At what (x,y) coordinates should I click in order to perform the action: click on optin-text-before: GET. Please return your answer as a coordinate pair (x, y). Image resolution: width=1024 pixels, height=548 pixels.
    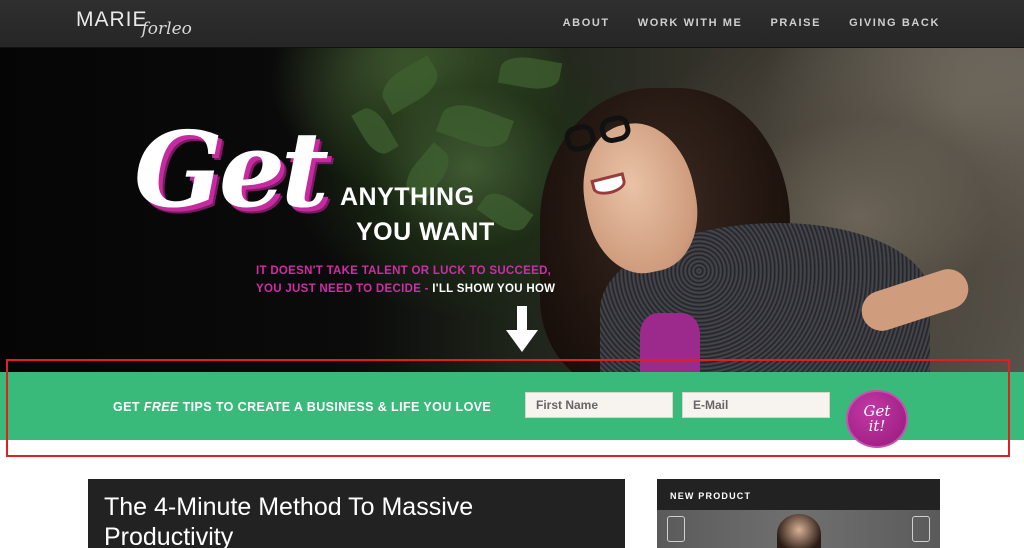
    Looking at the image, I should click on (128, 407).